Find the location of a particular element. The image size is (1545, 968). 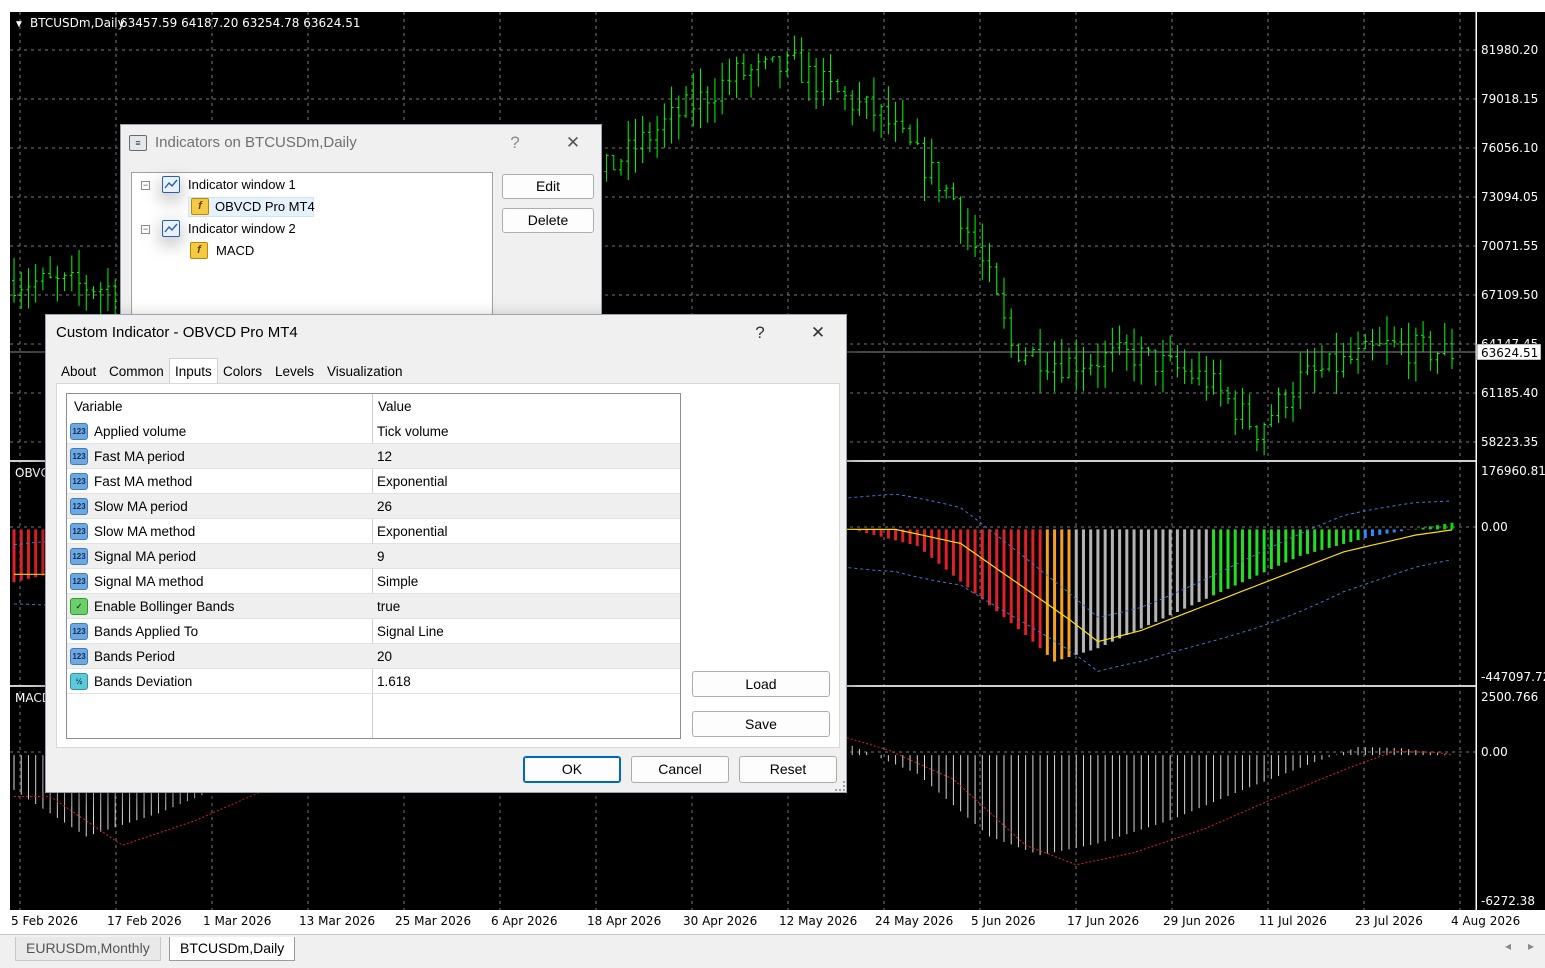

axis-tick-label: 79018.15 is located at coordinates (1509, 99).